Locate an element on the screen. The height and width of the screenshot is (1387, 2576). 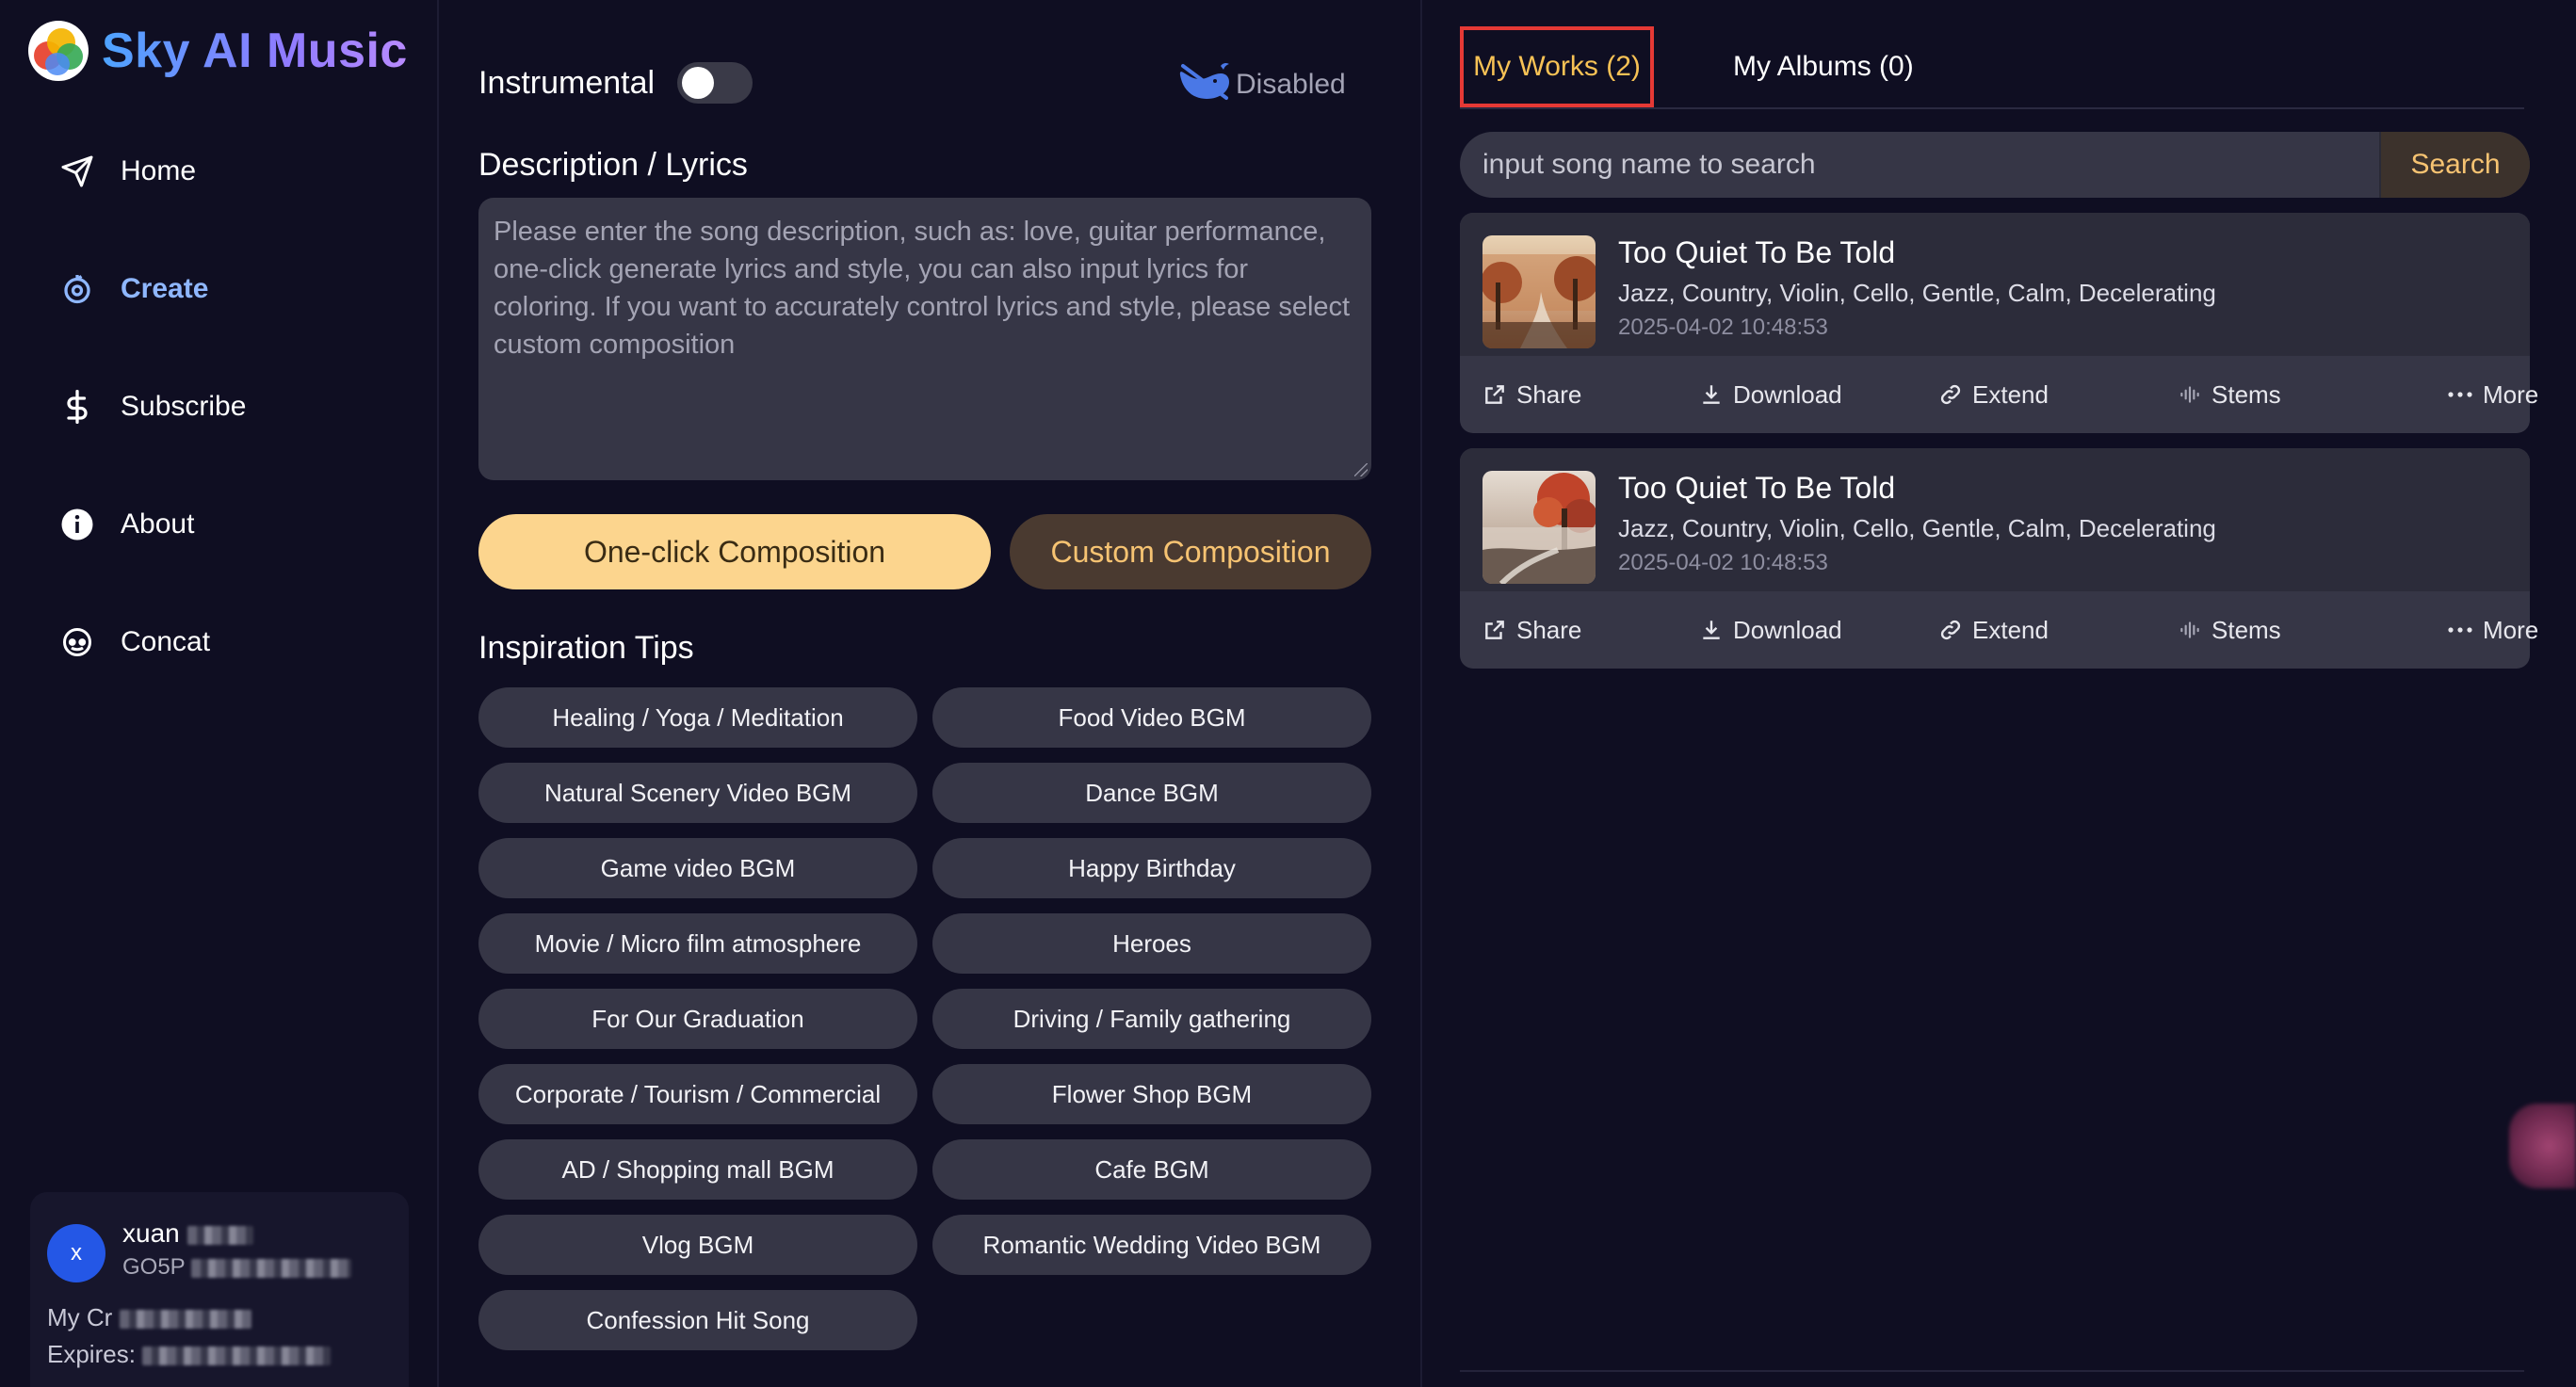
user-id: GO5P is located at coordinates (236, 1267).